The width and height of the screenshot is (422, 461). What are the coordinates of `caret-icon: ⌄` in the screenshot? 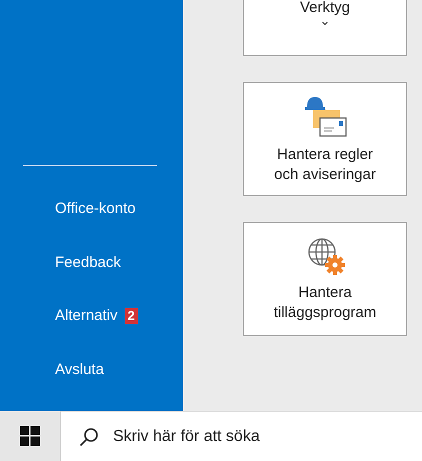 It's located at (325, 21).